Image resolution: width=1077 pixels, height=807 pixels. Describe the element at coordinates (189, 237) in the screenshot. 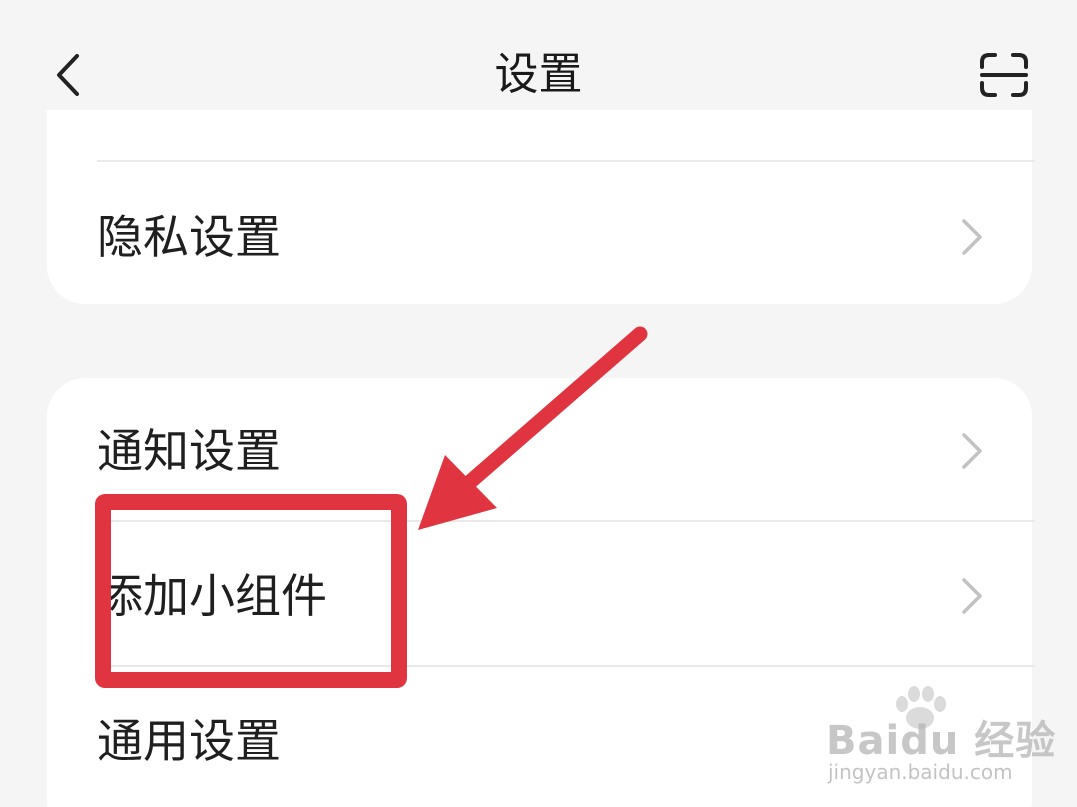

I see `settings-item-label: 隐私设置` at that location.